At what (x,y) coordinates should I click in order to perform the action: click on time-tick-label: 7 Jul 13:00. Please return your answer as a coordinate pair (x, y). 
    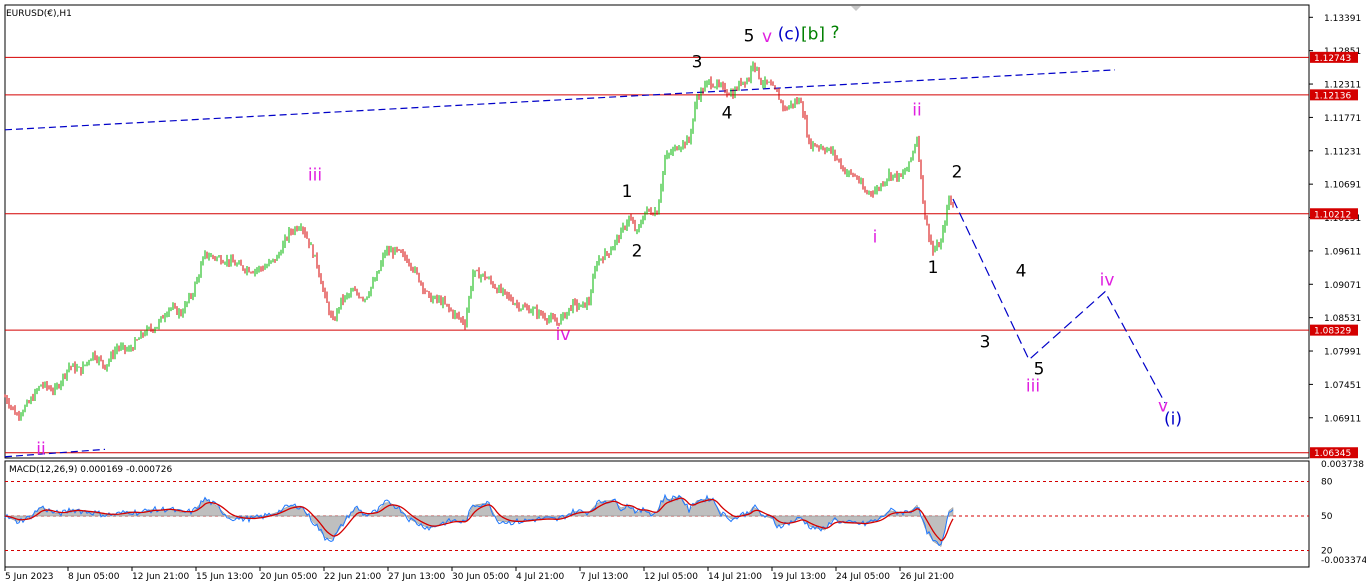
    Looking at the image, I should click on (604, 577).